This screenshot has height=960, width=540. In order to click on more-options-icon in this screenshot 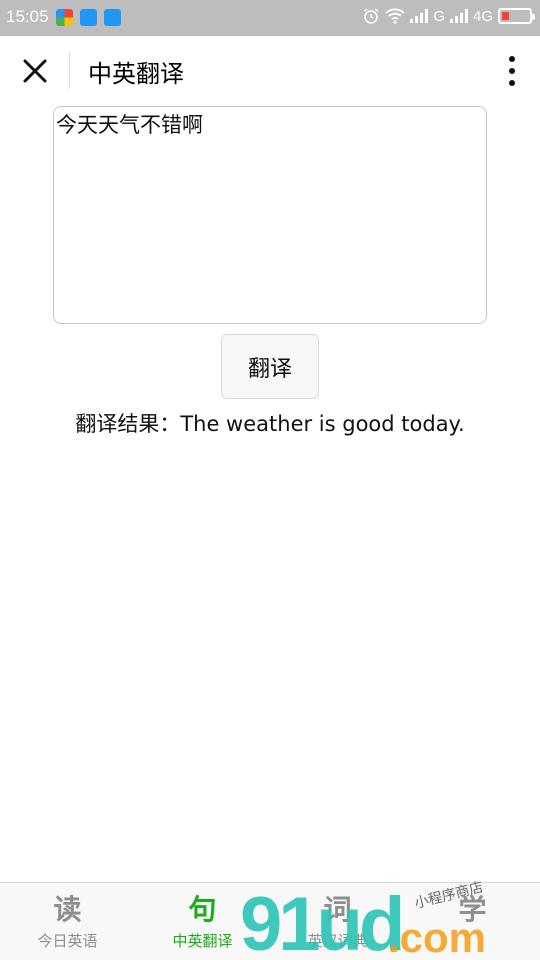, I will do `click(512, 72)`.